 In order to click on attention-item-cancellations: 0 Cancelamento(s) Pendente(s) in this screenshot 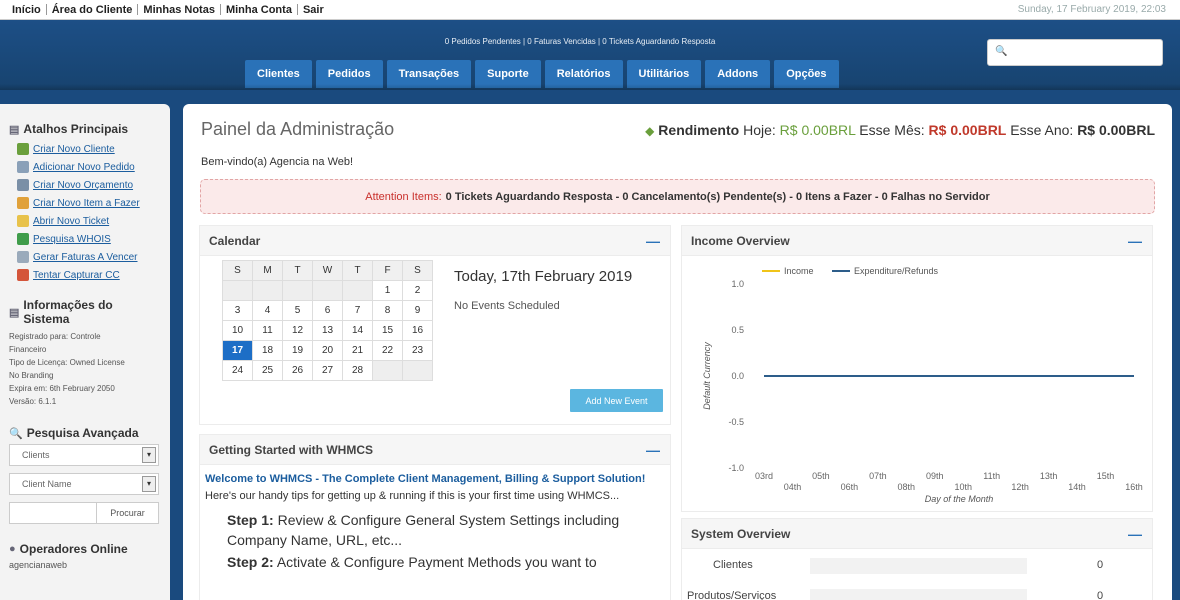, I will do `click(704, 197)`.